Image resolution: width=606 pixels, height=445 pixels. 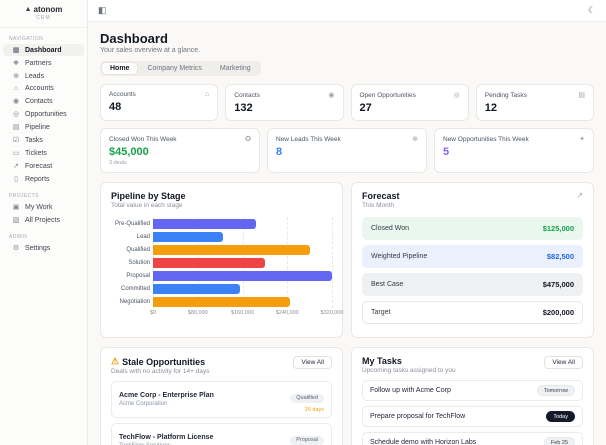 I want to click on sidebar-toggle-icon: ◧, so click(x=102, y=10).